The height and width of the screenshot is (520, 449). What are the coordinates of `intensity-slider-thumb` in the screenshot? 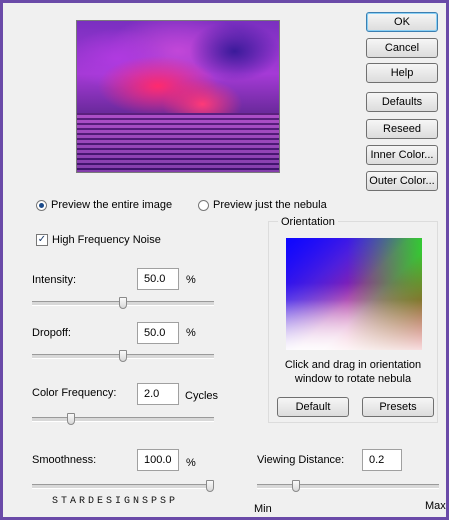 It's located at (123, 303).